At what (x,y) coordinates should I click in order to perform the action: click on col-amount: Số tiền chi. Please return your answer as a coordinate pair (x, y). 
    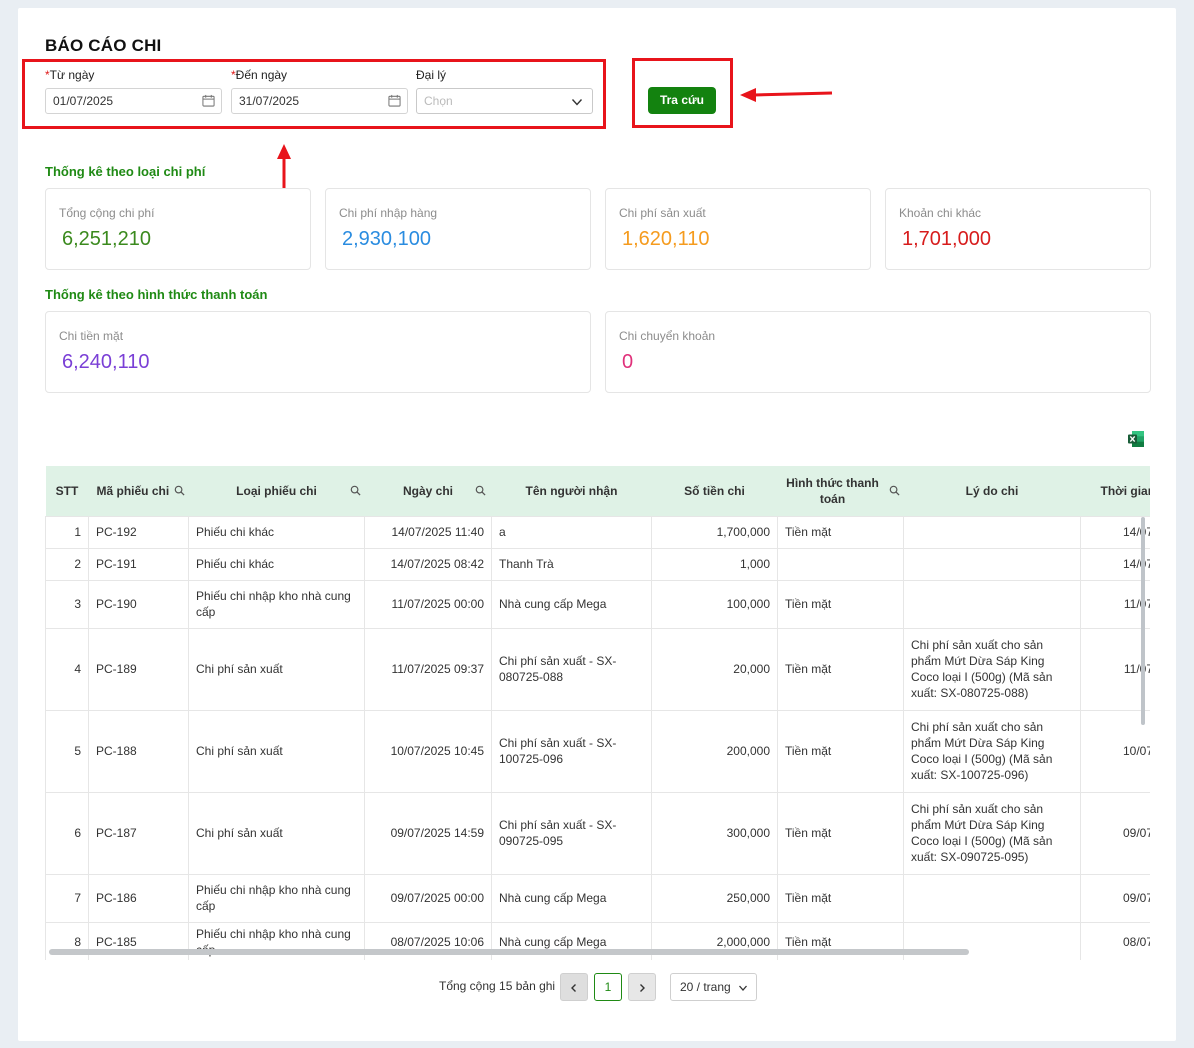
    Looking at the image, I should click on (714, 490).